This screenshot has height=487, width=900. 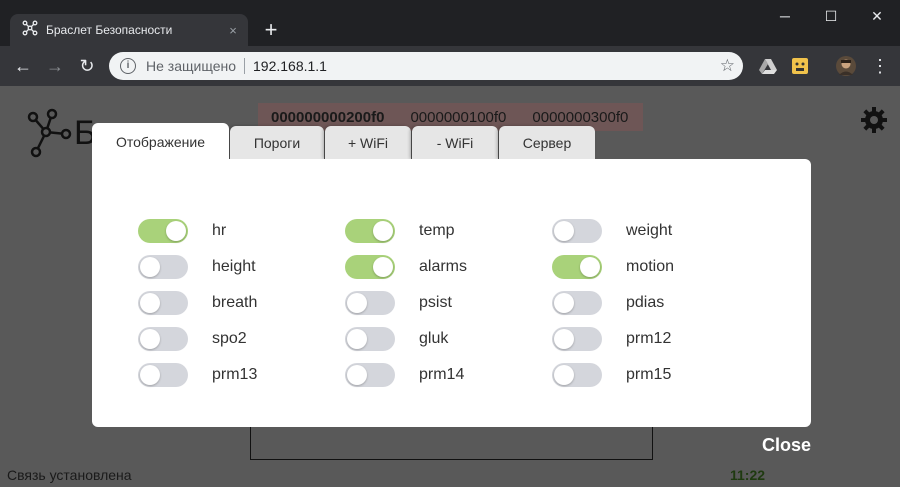 I want to click on toggle-row: psist, so click(x=398, y=303).